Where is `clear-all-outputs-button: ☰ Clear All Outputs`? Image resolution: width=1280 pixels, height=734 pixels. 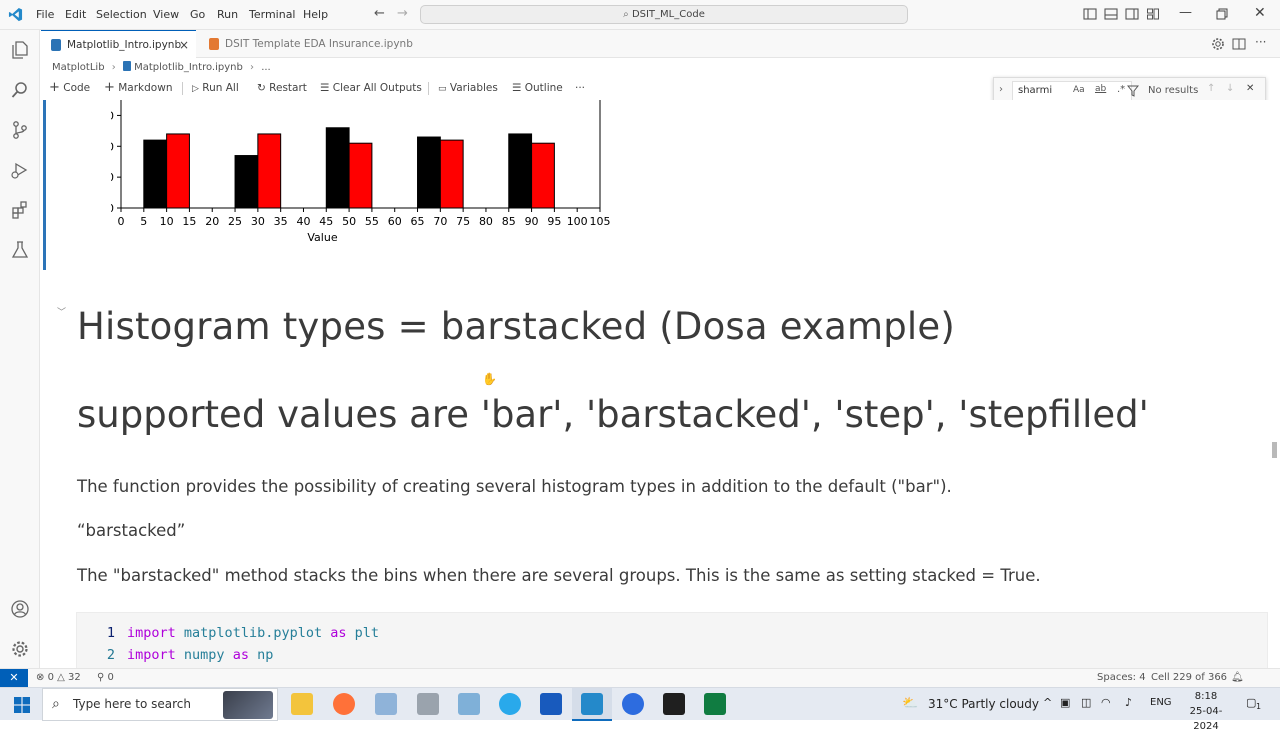
clear-all-outputs-button: ☰ Clear All Outputs is located at coordinates (371, 89).